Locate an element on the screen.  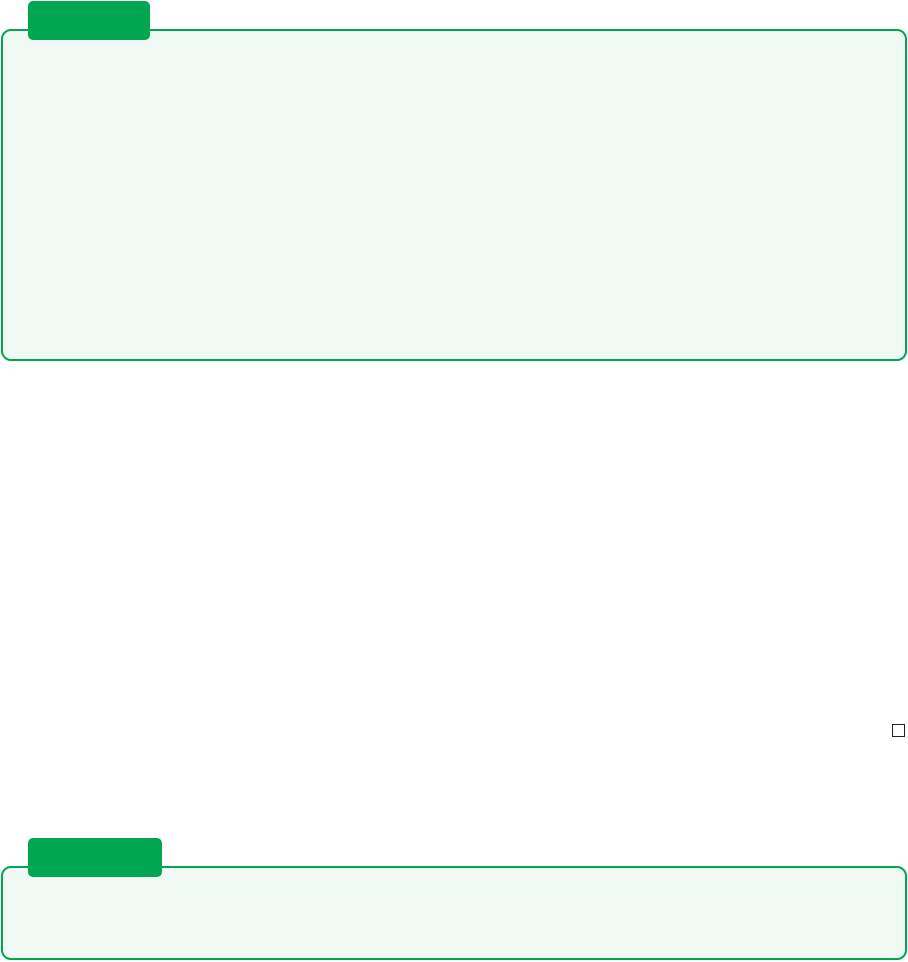
top-section-tab is located at coordinates (89, 20).